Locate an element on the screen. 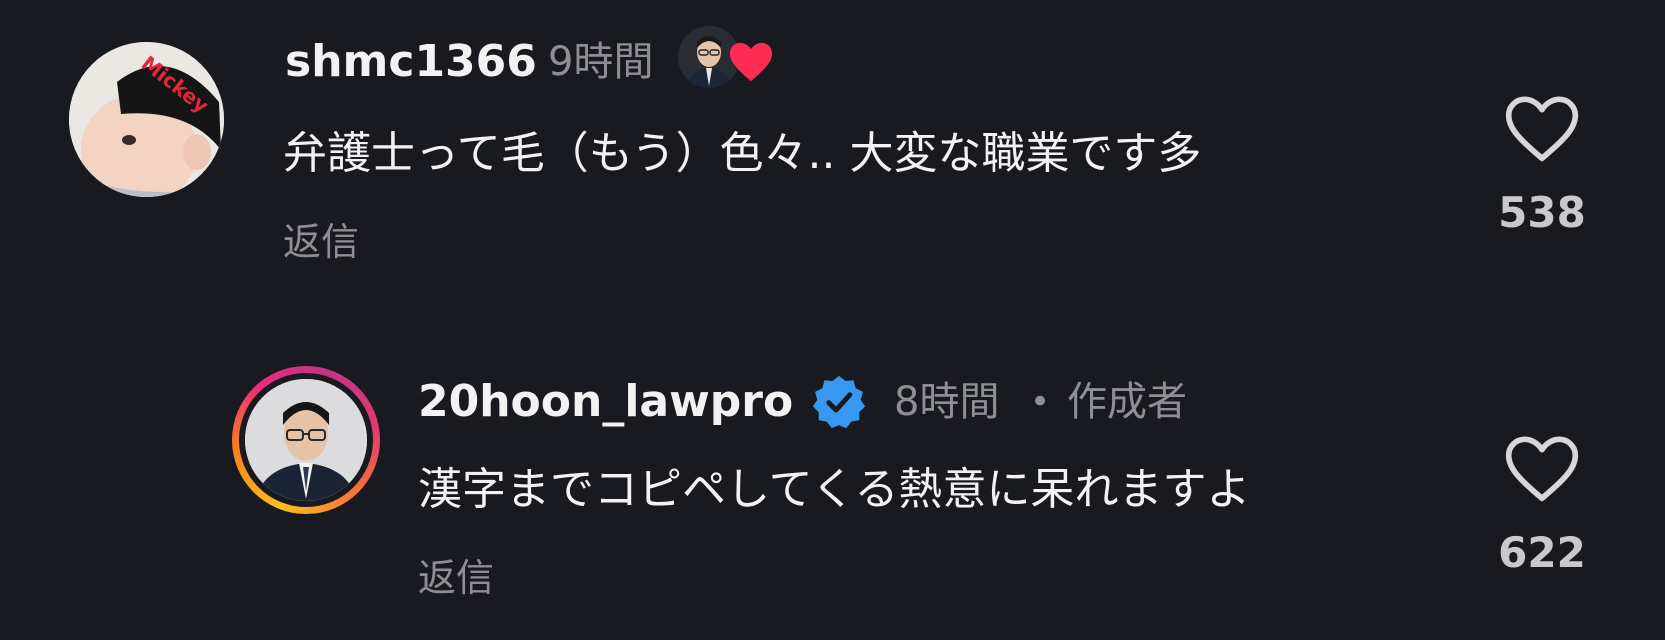  author-comment-text: 漢字までコピペしてくる熱意に呆れますよ is located at coordinates (834, 489).